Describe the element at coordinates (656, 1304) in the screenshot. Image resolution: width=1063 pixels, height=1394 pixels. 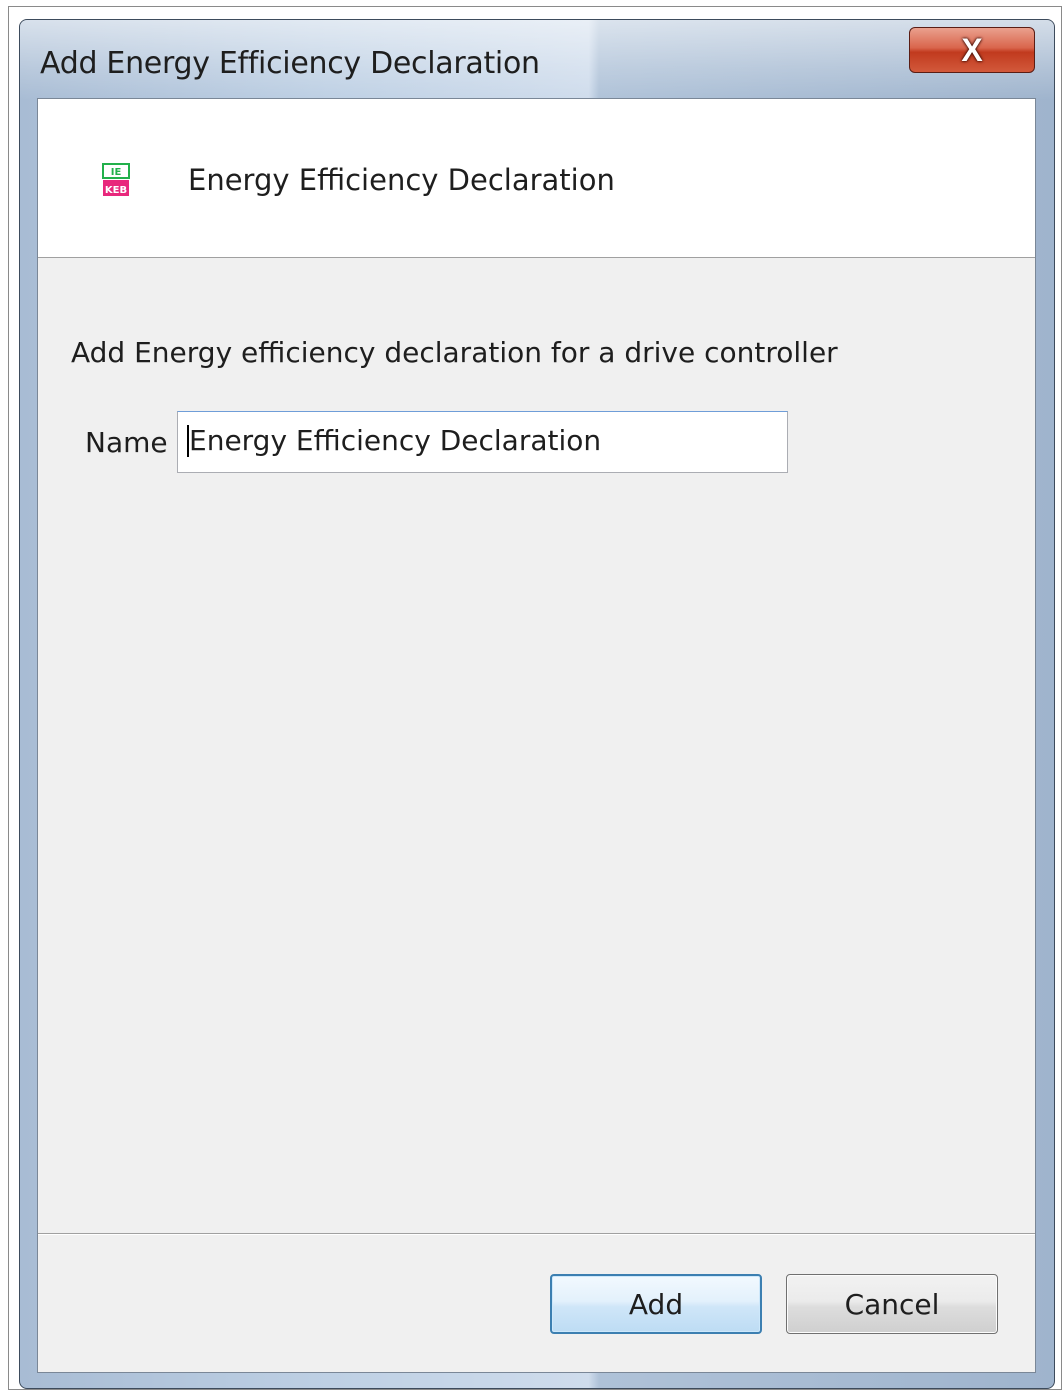
I see `add-button: Add` at that location.